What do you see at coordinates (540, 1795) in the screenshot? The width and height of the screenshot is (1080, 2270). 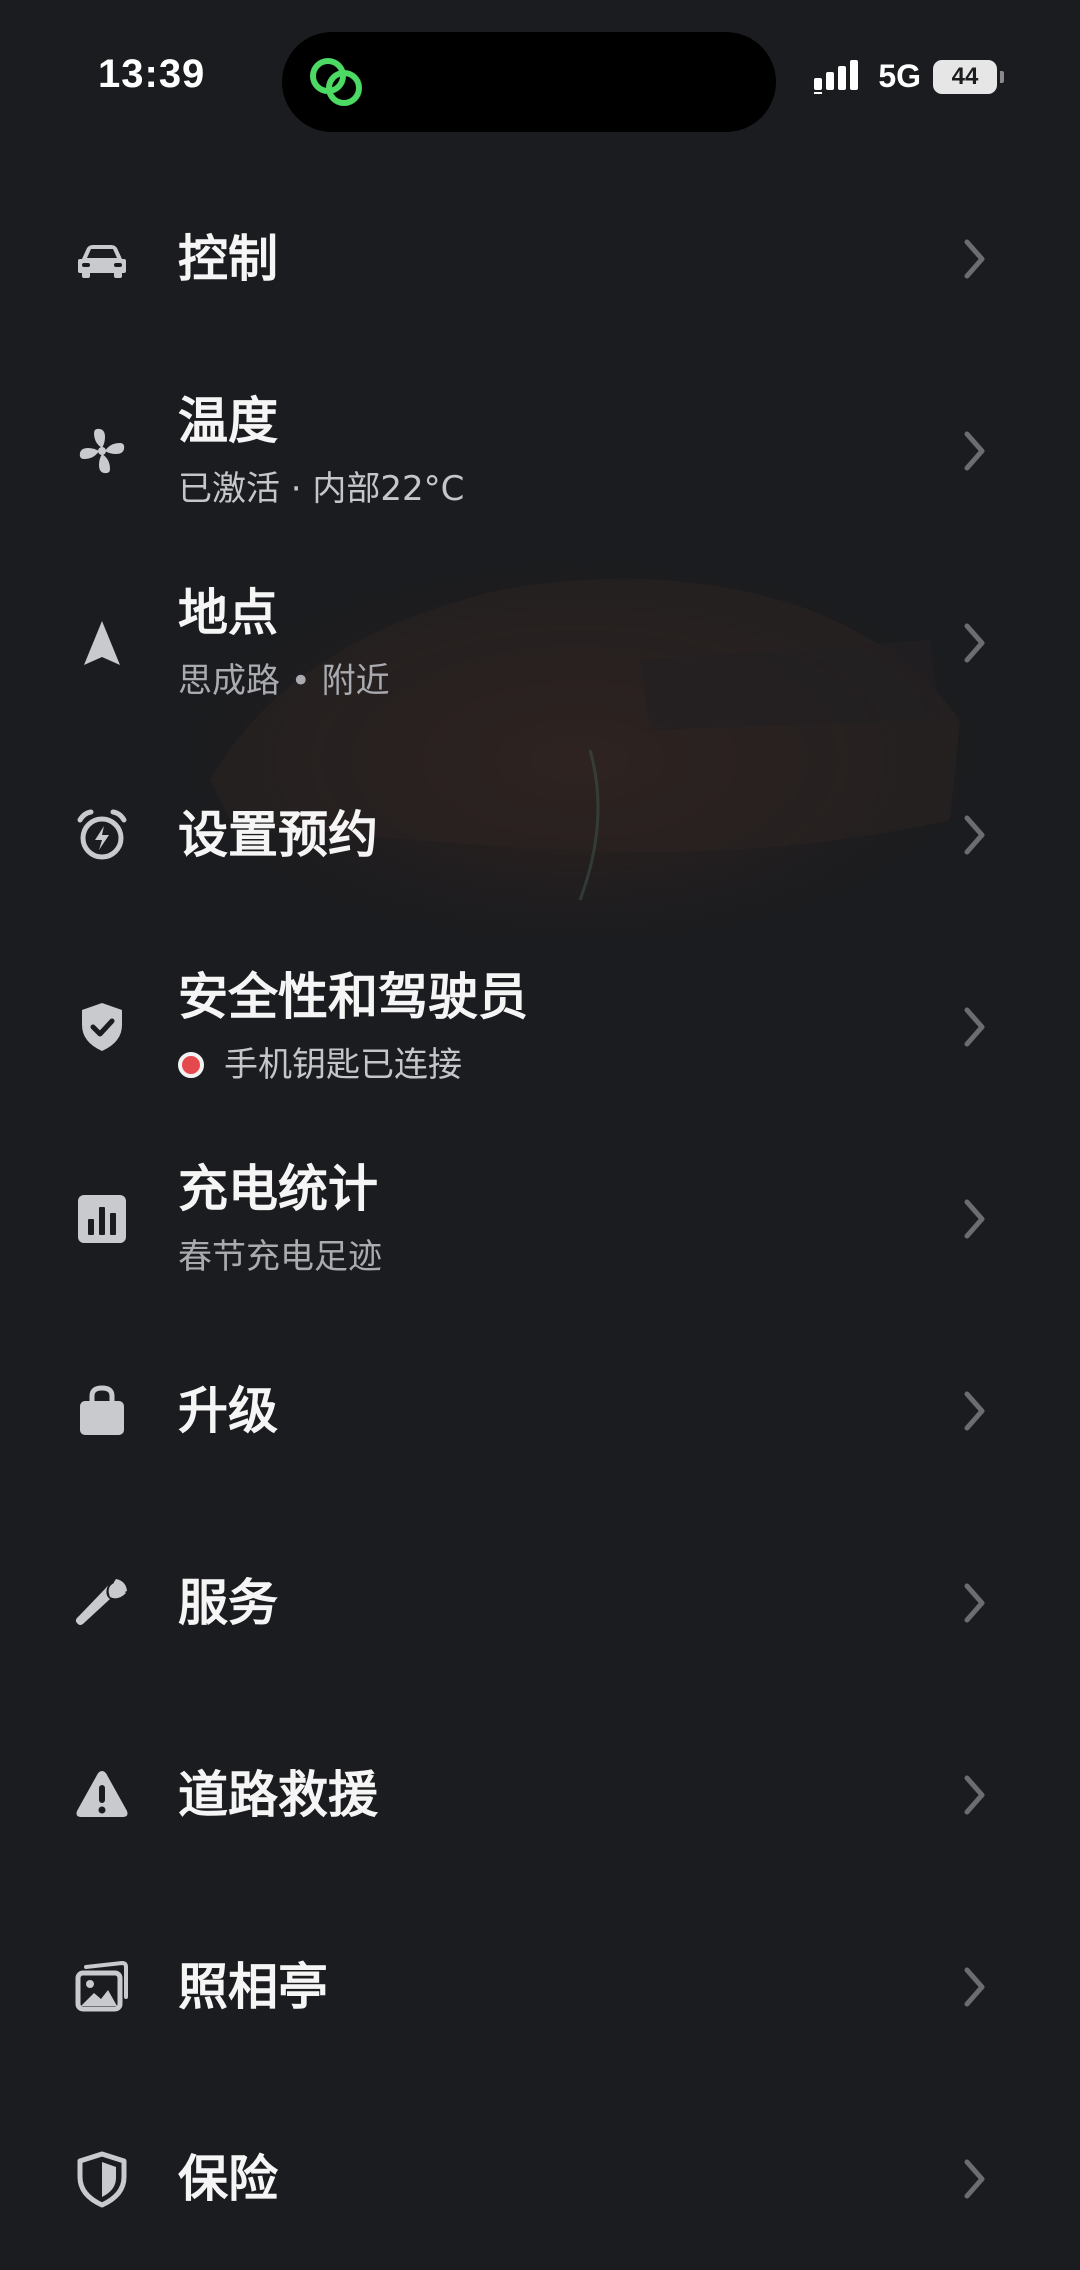 I see `menu-item-roadside-assistance: 道路救援` at bounding box center [540, 1795].